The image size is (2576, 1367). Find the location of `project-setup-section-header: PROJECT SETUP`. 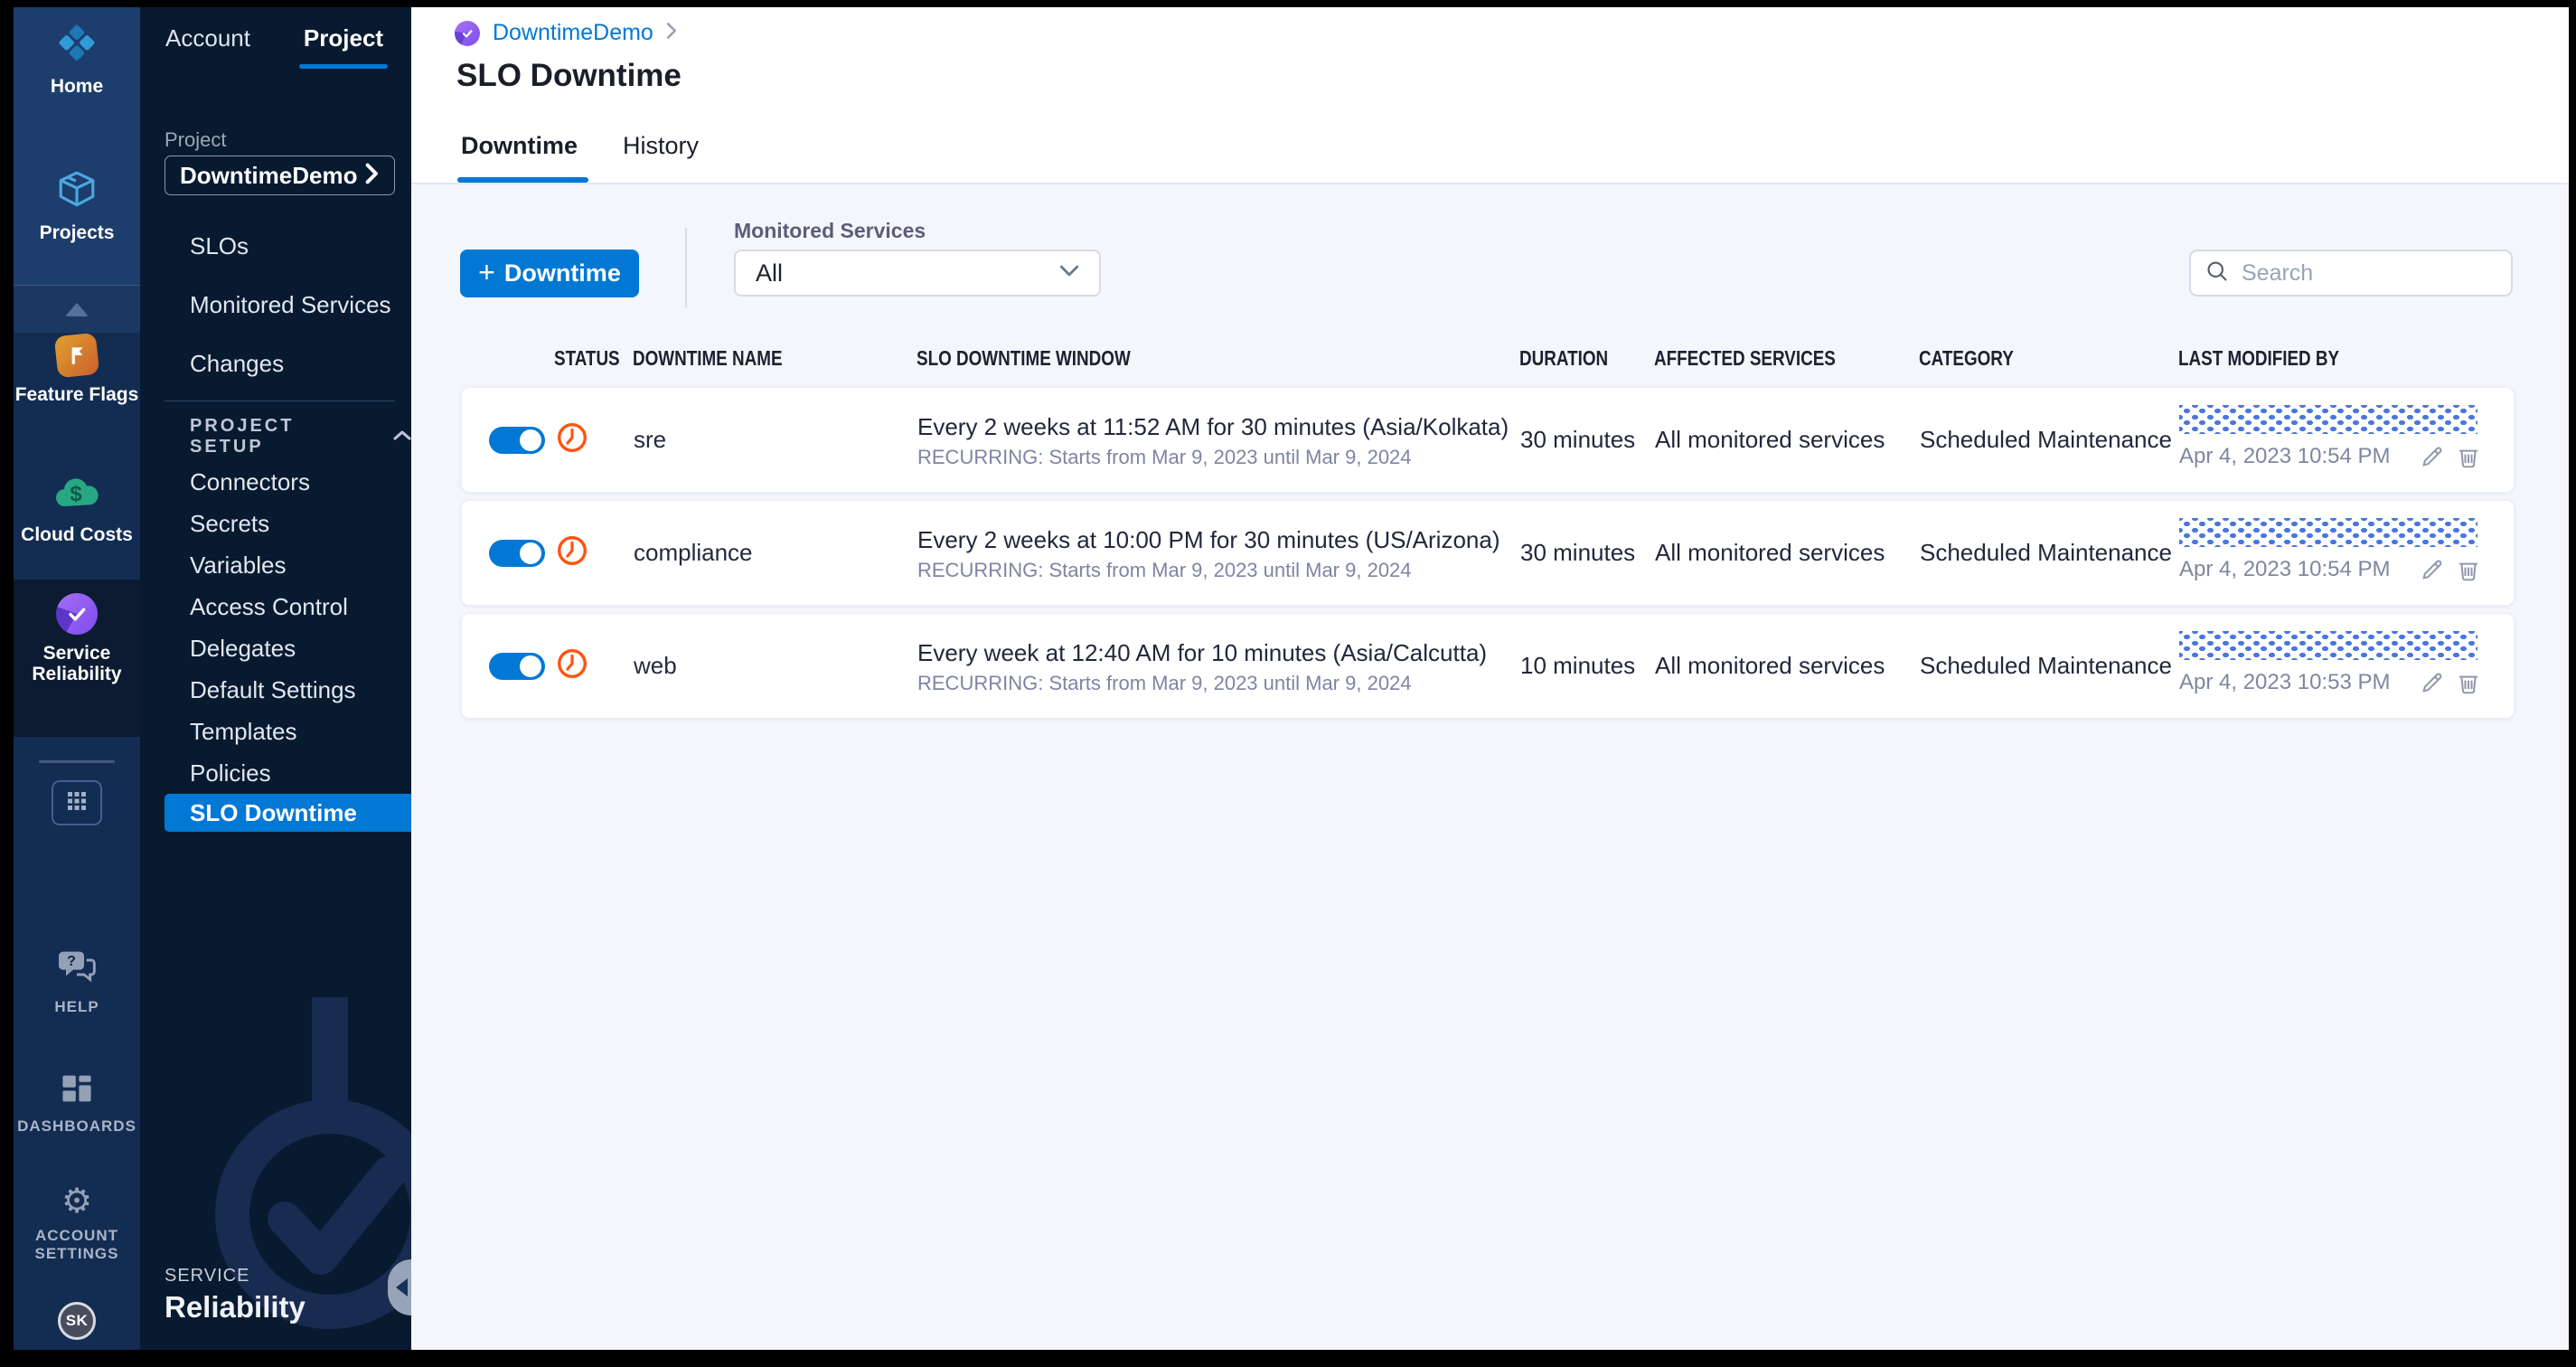

project-setup-section-header: PROJECT SETUP is located at coordinates (276, 436).